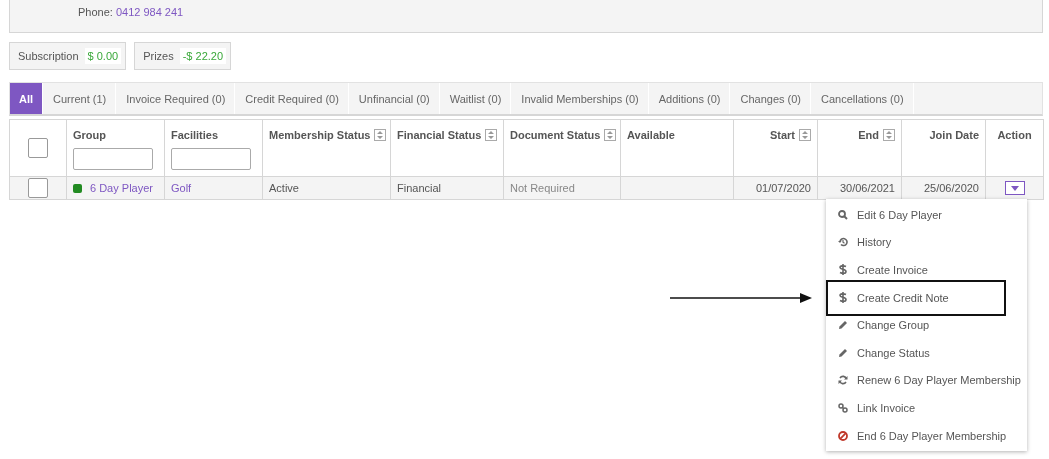 The width and height of the screenshot is (1049, 459). Describe the element at coordinates (926, 352) in the screenshot. I see `menu-item: Change Status` at that location.